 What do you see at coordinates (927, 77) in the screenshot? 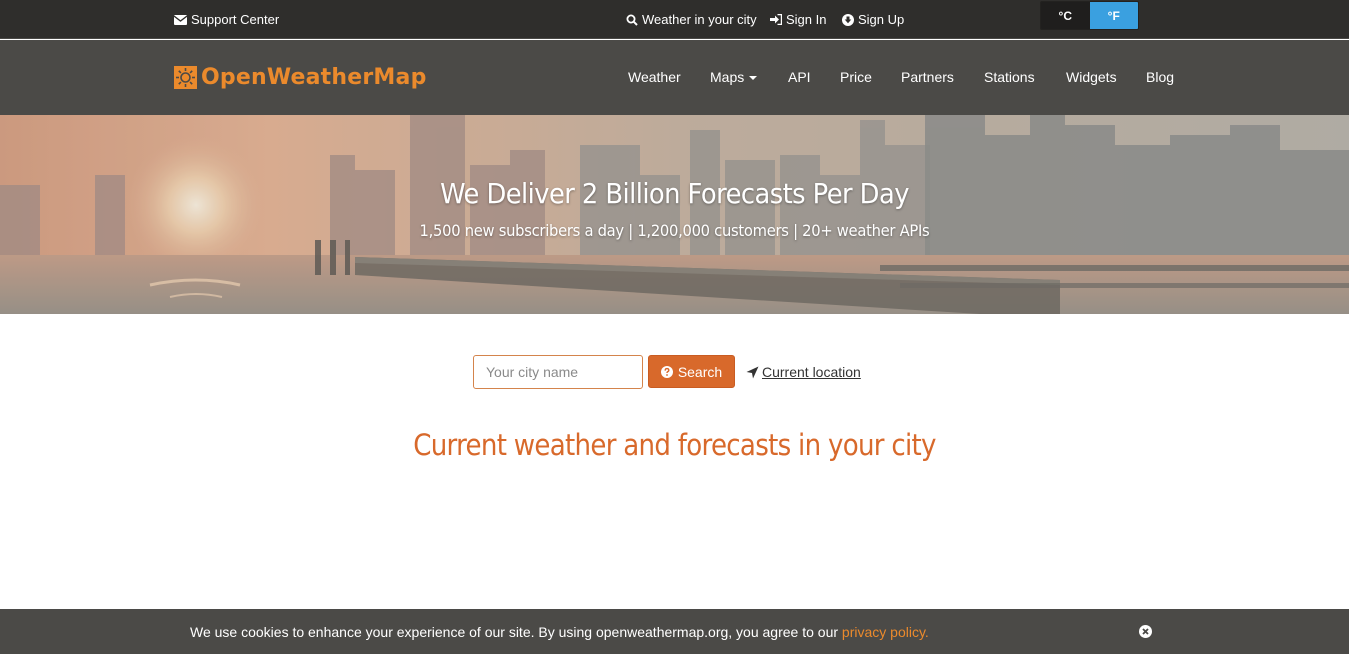
I see `nav-item-partners: Partners` at bounding box center [927, 77].